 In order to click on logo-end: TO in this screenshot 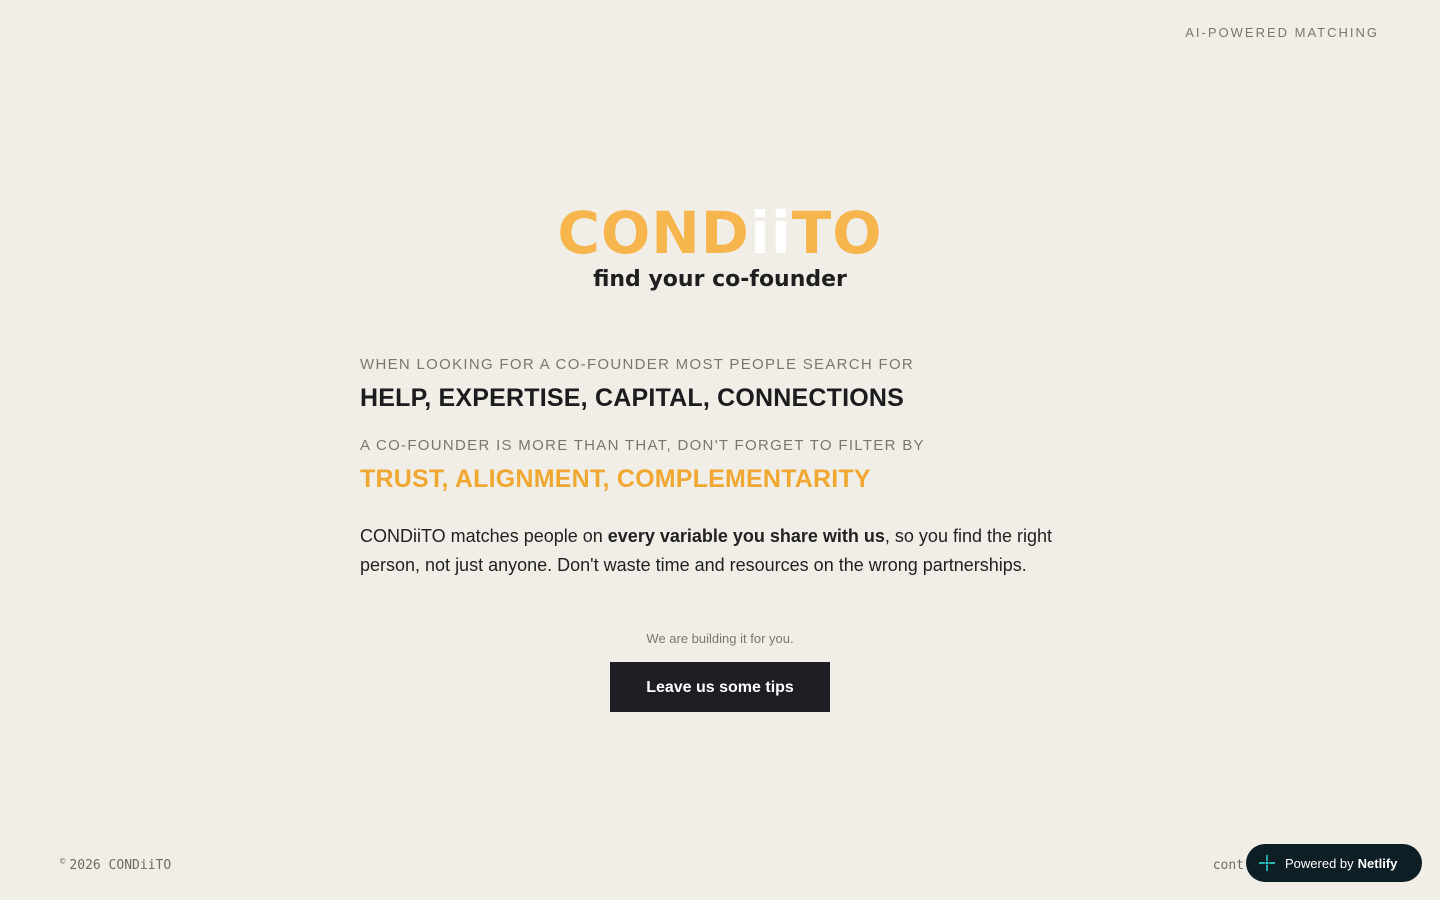, I will do `click(837, 233)`.